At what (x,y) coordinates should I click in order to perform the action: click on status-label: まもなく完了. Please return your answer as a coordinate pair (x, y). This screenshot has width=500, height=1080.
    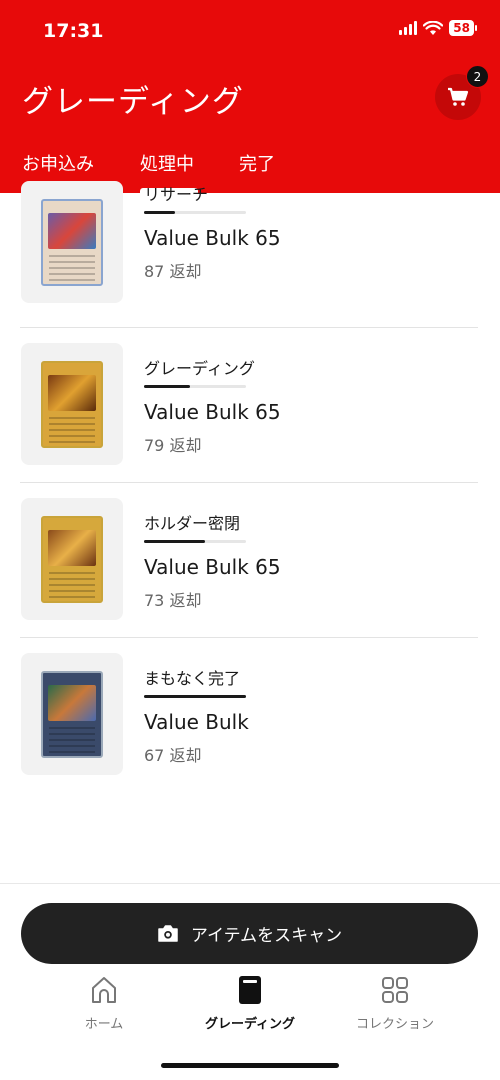
    Looking at the image, I should click on (192, 678).